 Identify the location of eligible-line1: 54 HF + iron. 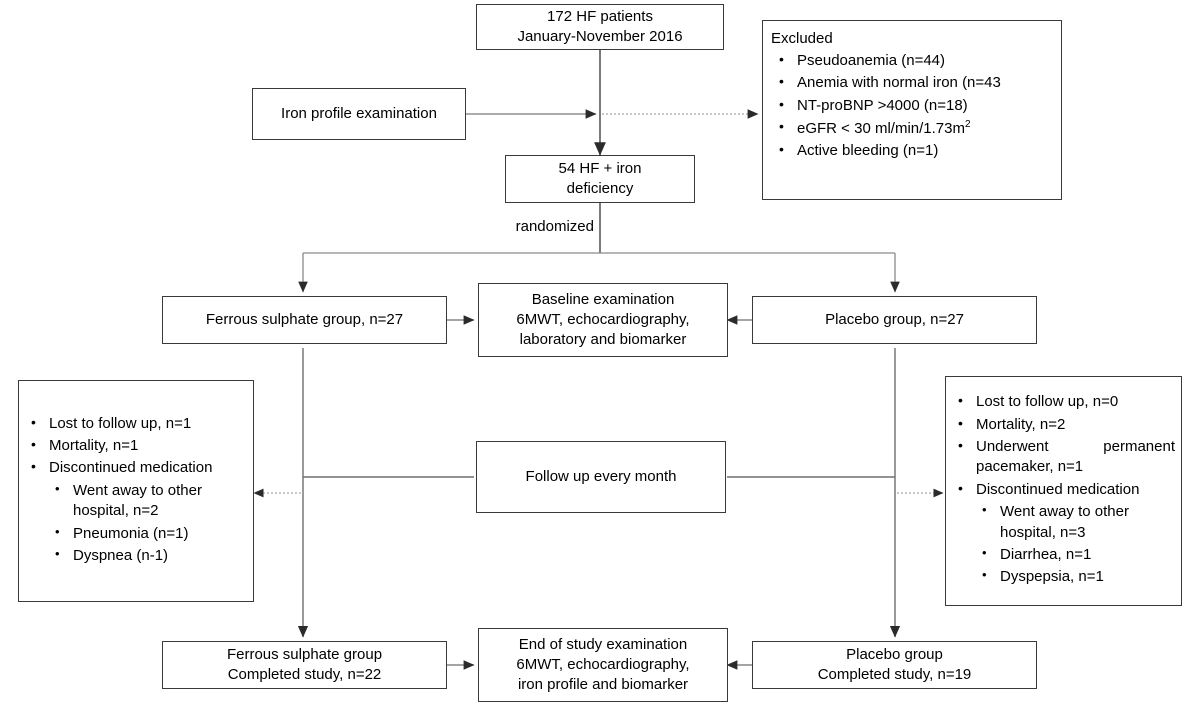
(600, 169).